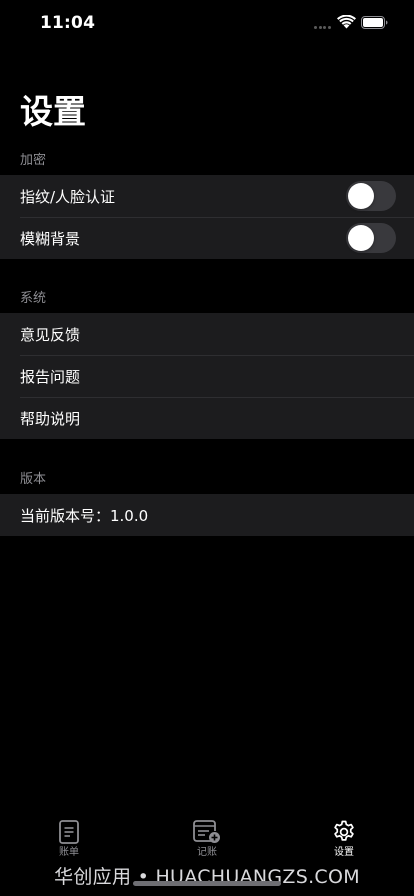 The image size is (414, 896). I want to click on bill-icon, so click(69, 832).